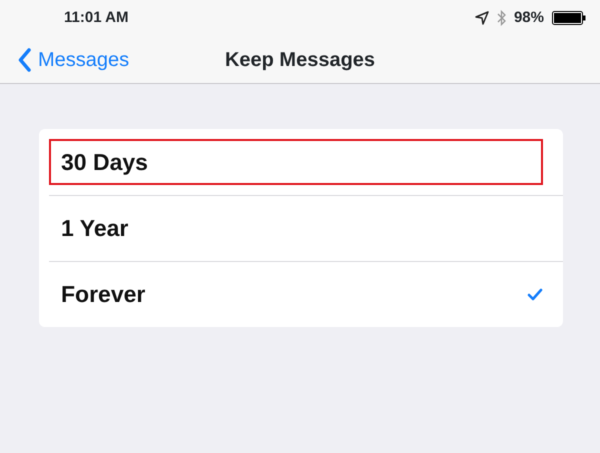 The image size is (600, 453). What do you see at coordinates (95, 229) in the screenshot?
I see `option-label: 1 Year` at bounding box center [95, 229].